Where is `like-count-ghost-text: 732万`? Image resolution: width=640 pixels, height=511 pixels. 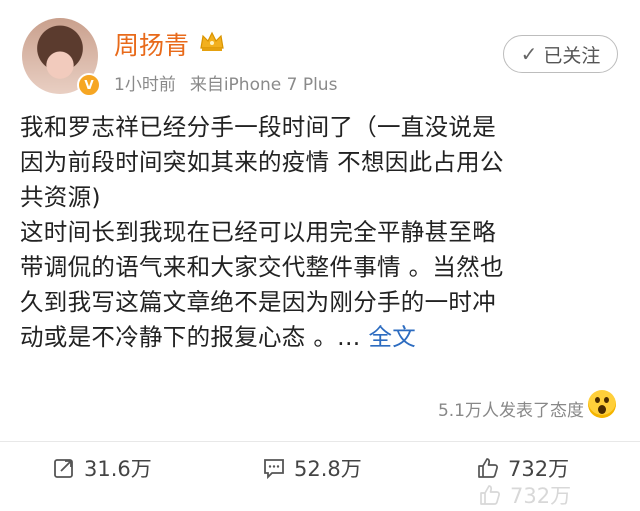
like-count-ghost-text: 732万 is located at coordinates (541, 496).